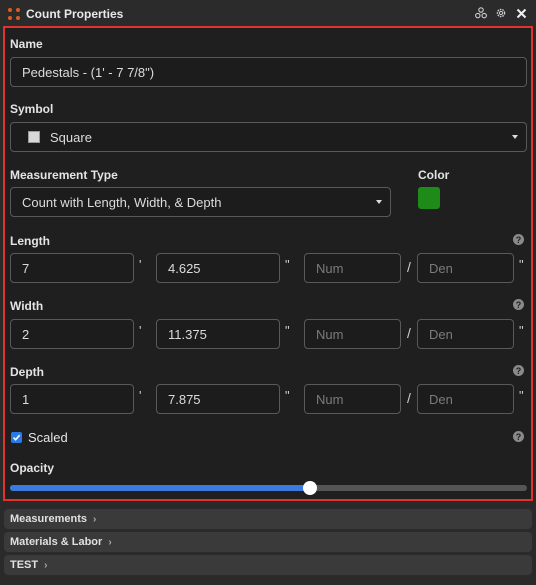  Describe the element at coordinates (521, 13) in the screenshot. I see `close-icon` at that location.